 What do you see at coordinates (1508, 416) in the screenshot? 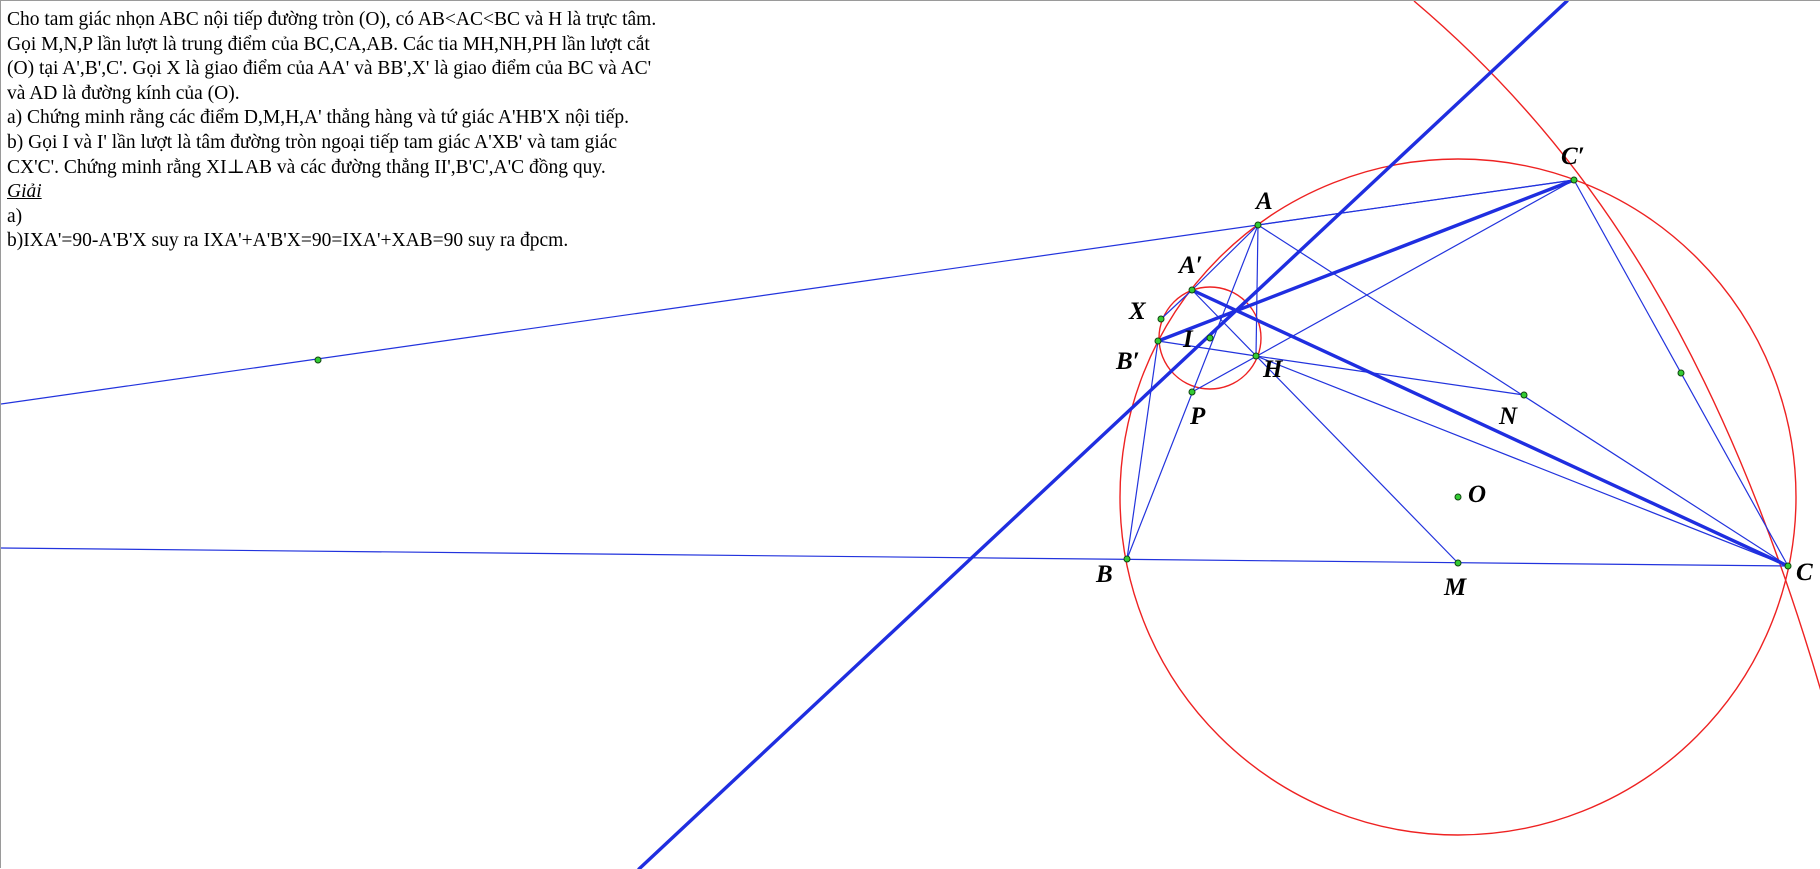
I see `label-n: N` at bounding box center [1508, 416].